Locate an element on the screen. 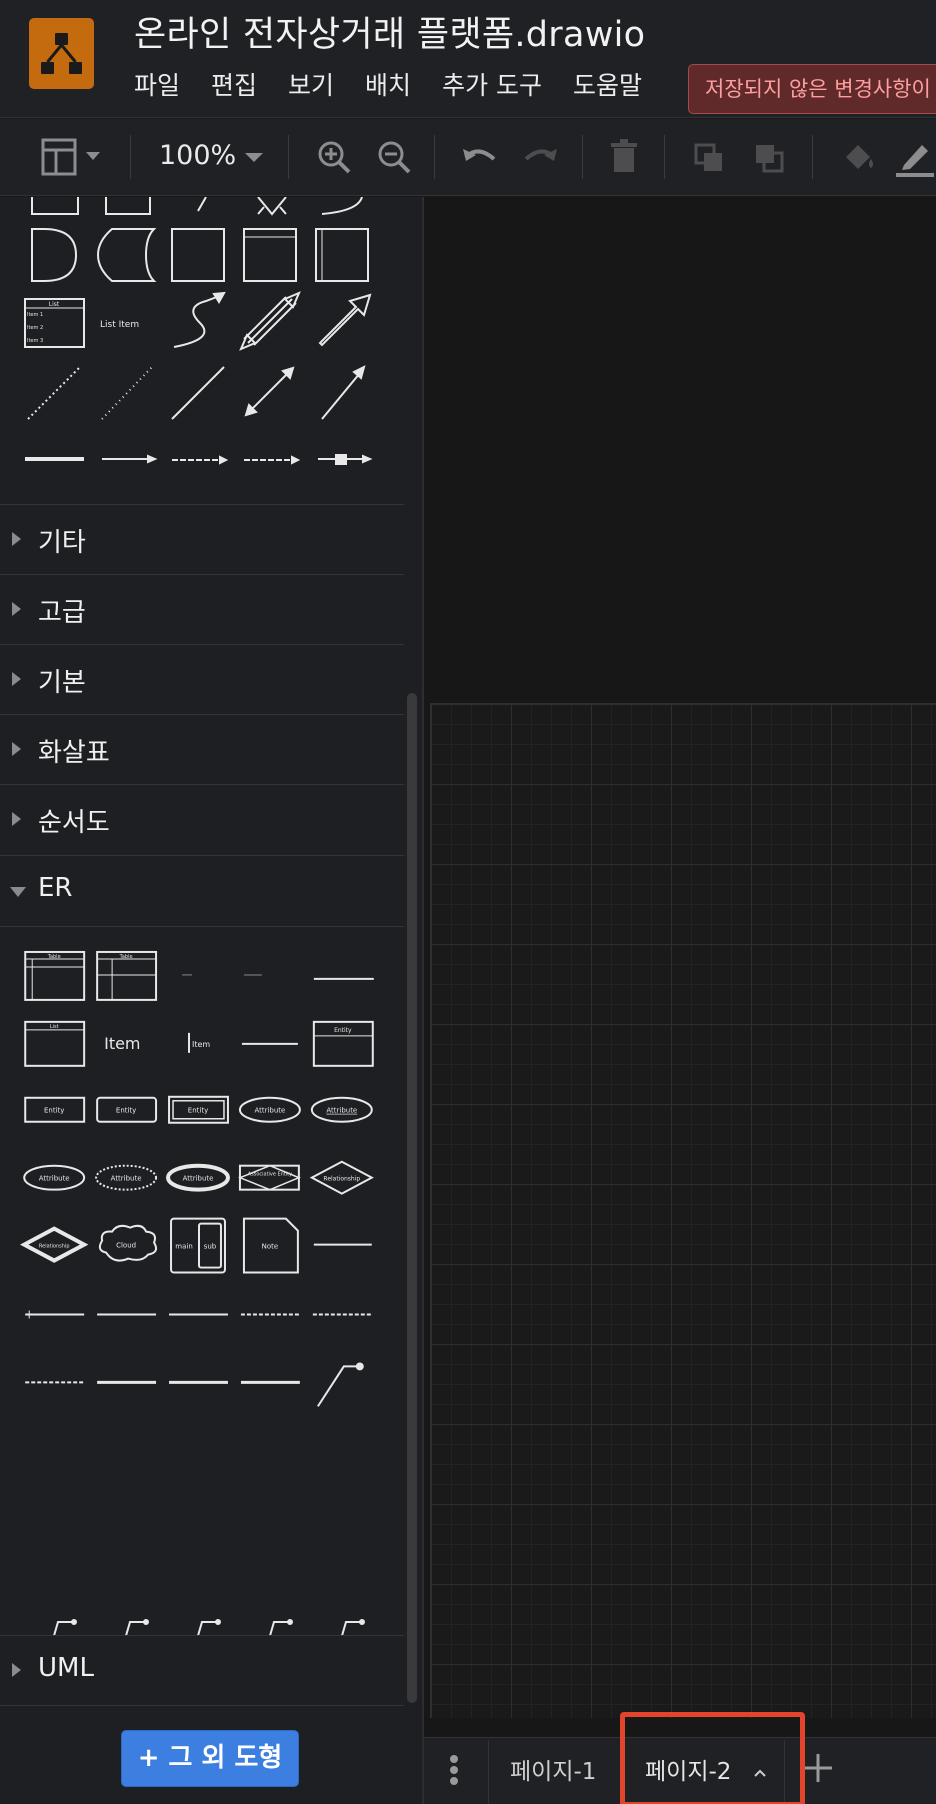 This screenshot has height=1804, width=936. category-uml: UML is located at coordinates (202, 1670).